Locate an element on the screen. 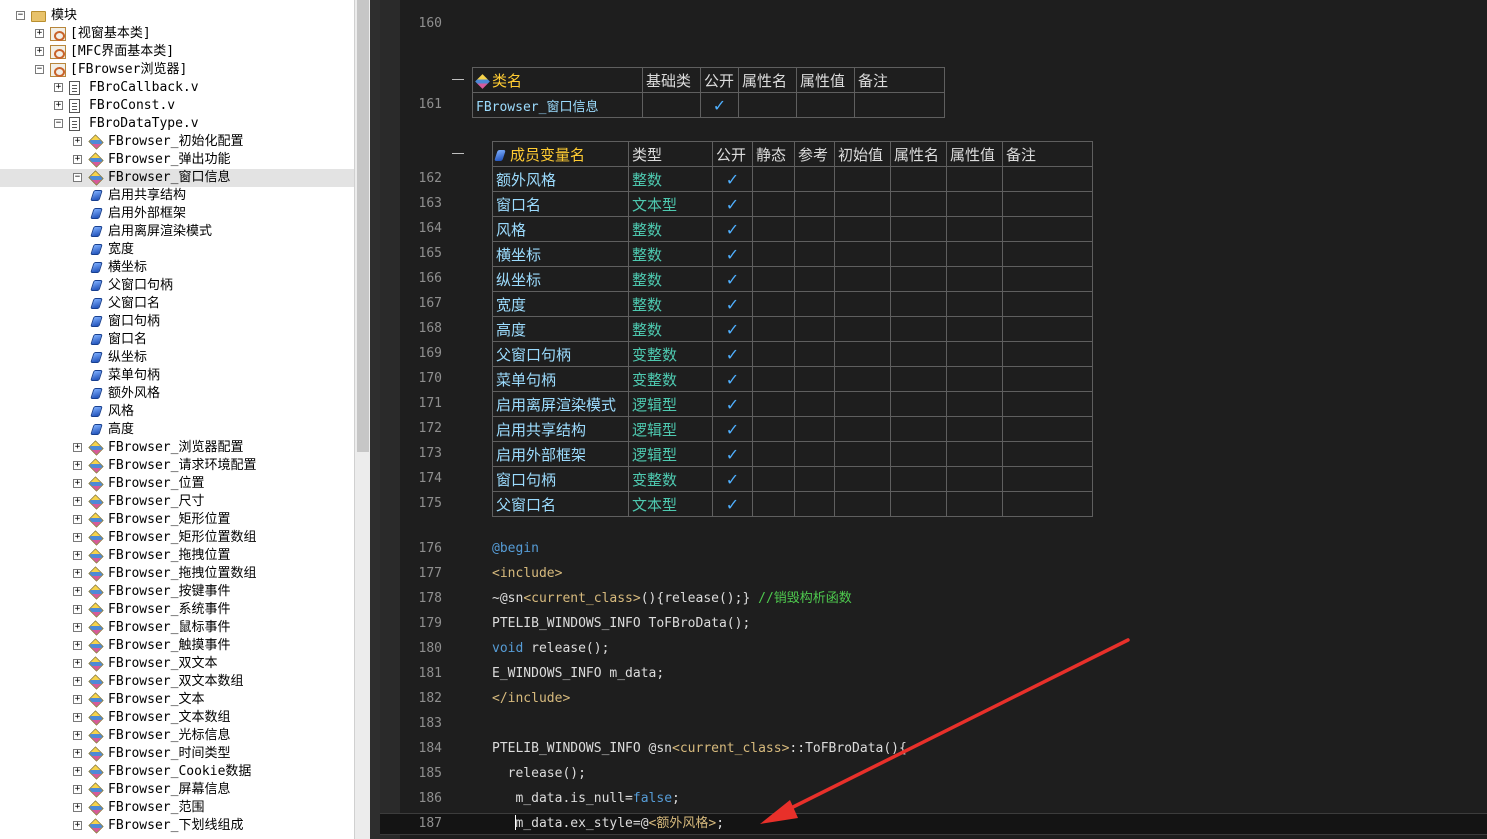 The height and width of the screenshot is (839, 1487). tree-item: − FBroDataType.v is located at coordinates (177, 124).